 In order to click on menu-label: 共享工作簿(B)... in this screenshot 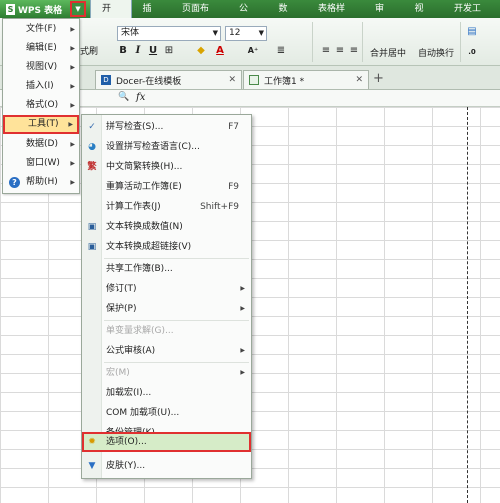, I will do `click(139, 269)`.